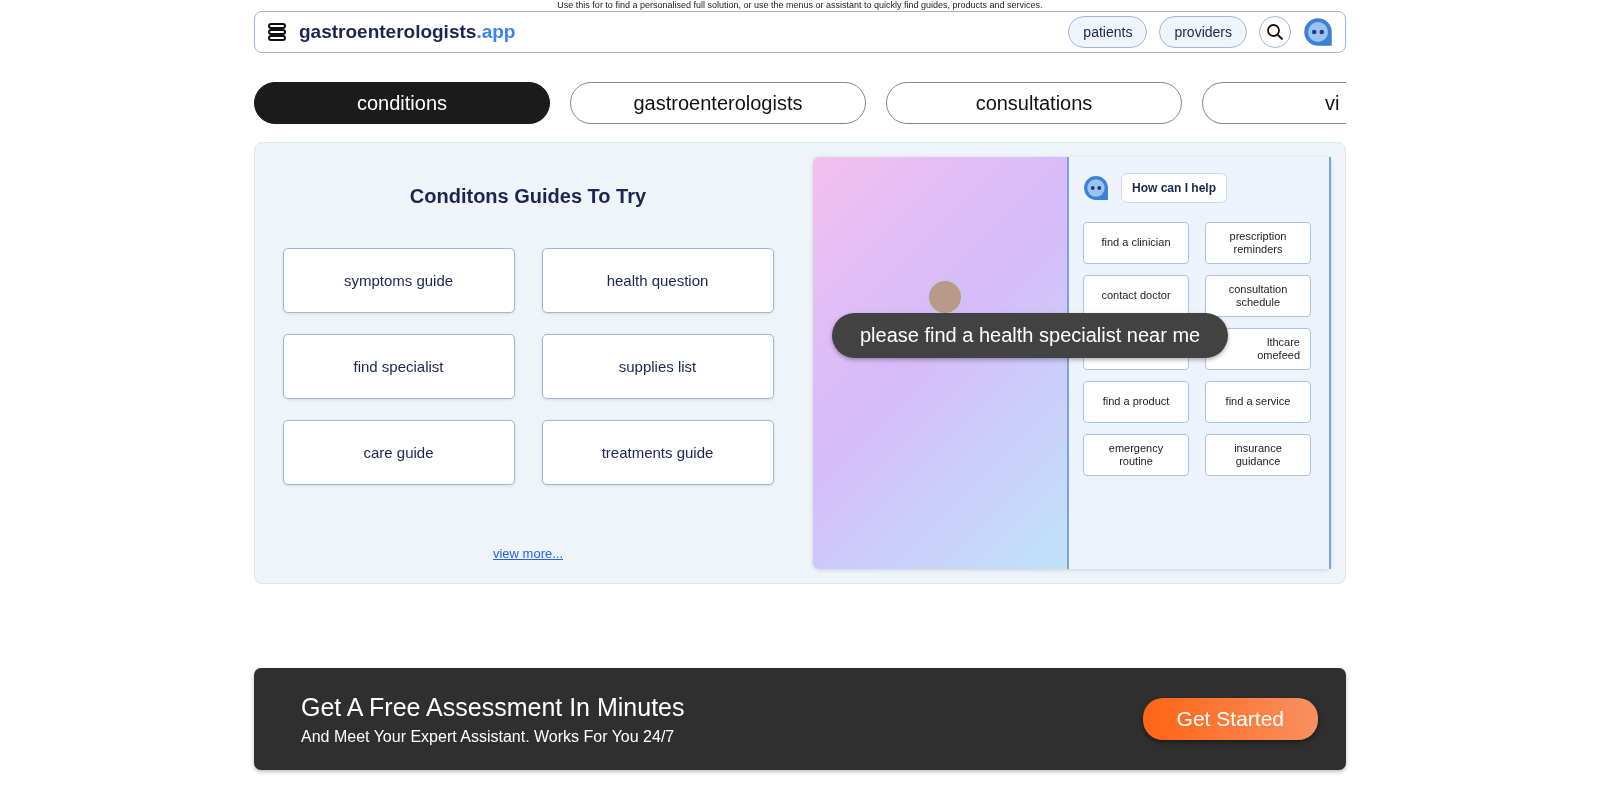 The width and height of the screenshot is (1600, 800). What do you see at coordinates (528, 196) in the screenshot?
I see `guides-title: Conditons Guides To Try` at bounding box center [528, 196].